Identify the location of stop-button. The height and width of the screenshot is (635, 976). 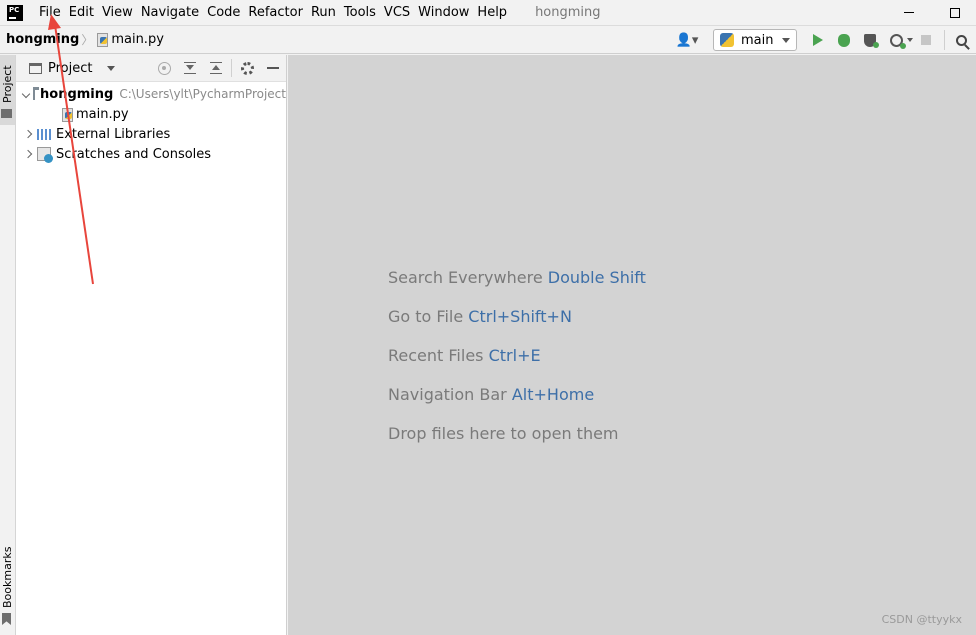
(926, 40).